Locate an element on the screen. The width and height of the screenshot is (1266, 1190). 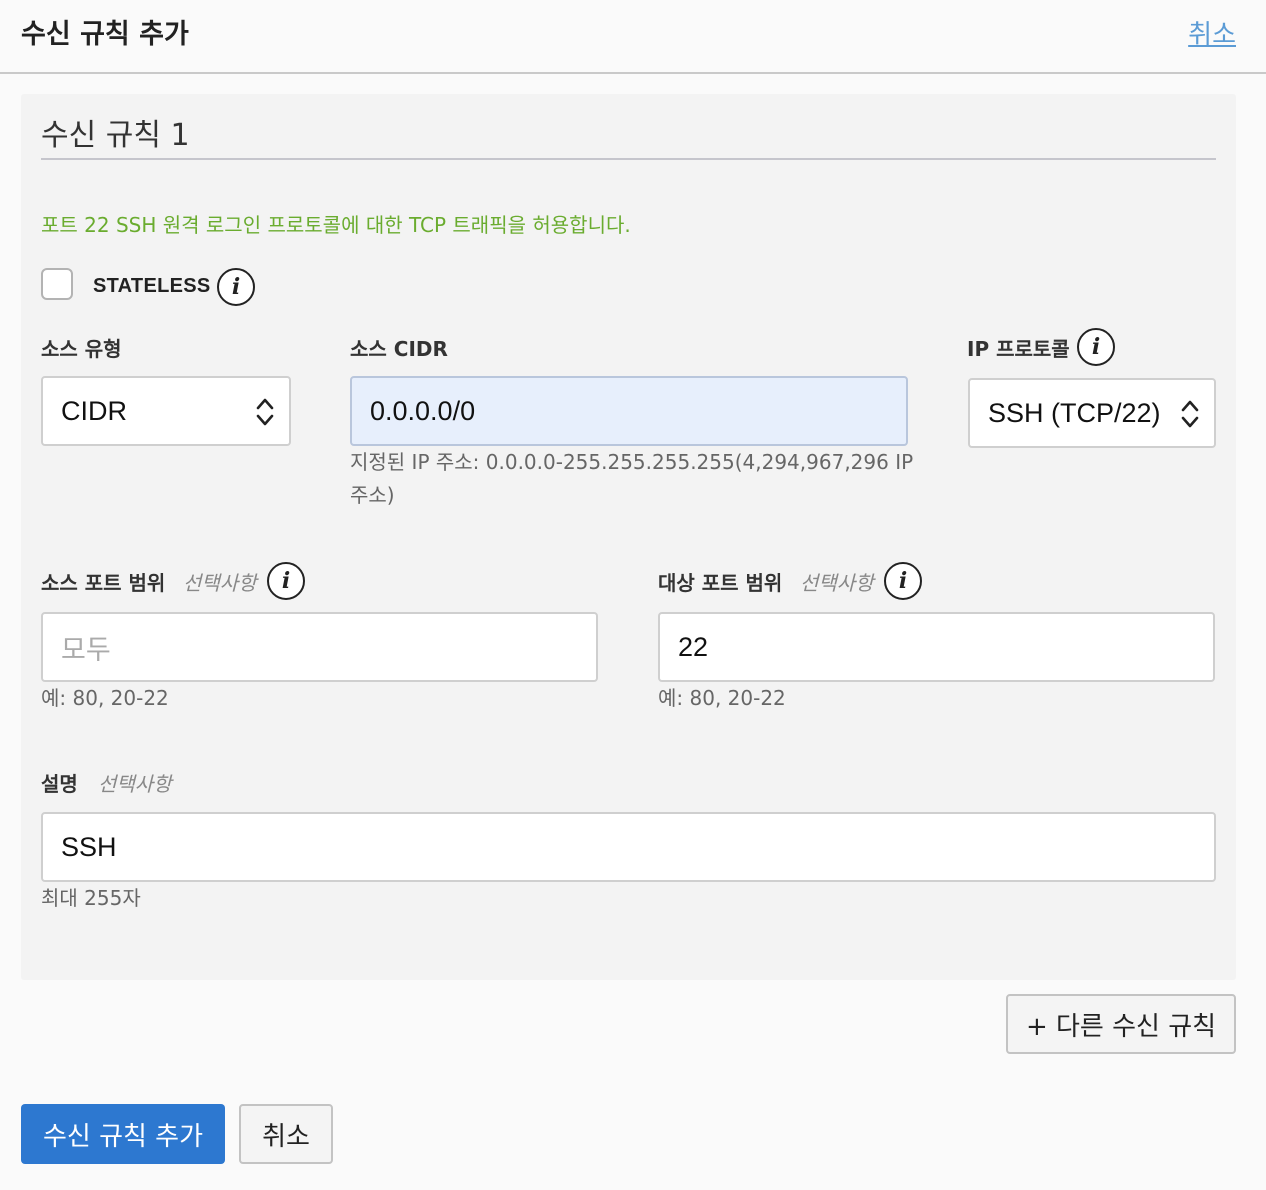
description-help: 최대 255자 is located at coordinates (91, 898).